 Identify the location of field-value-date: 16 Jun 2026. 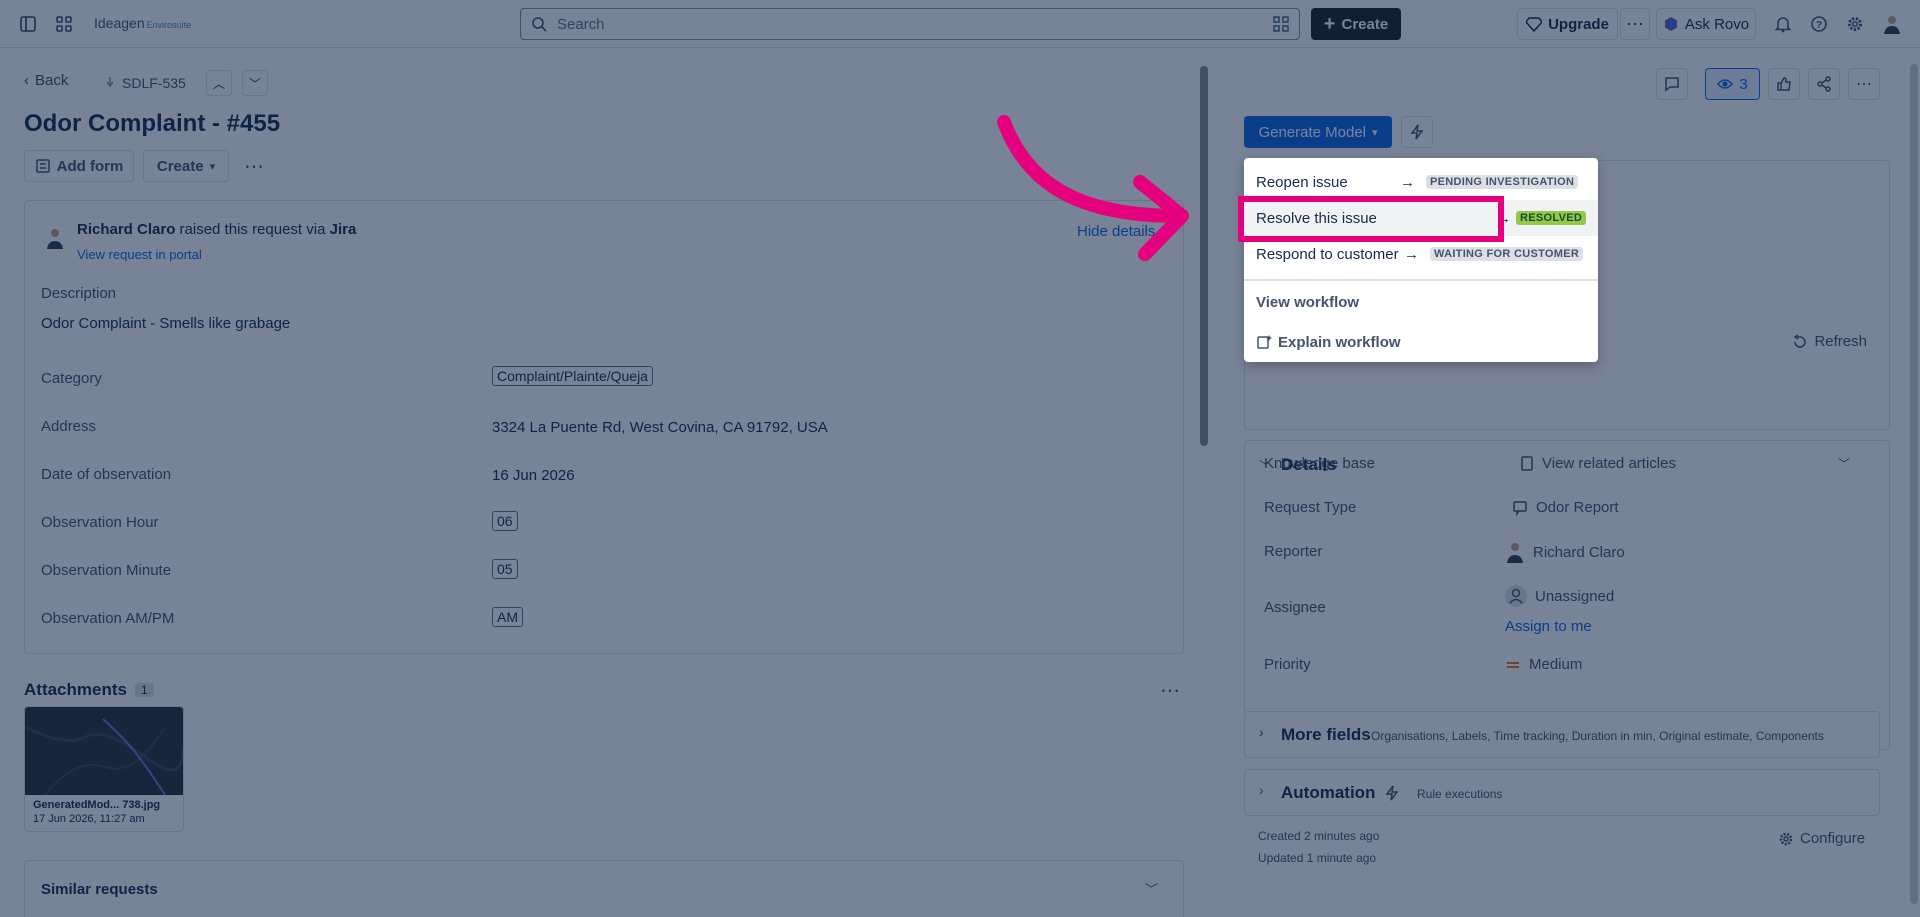
(533, 475).